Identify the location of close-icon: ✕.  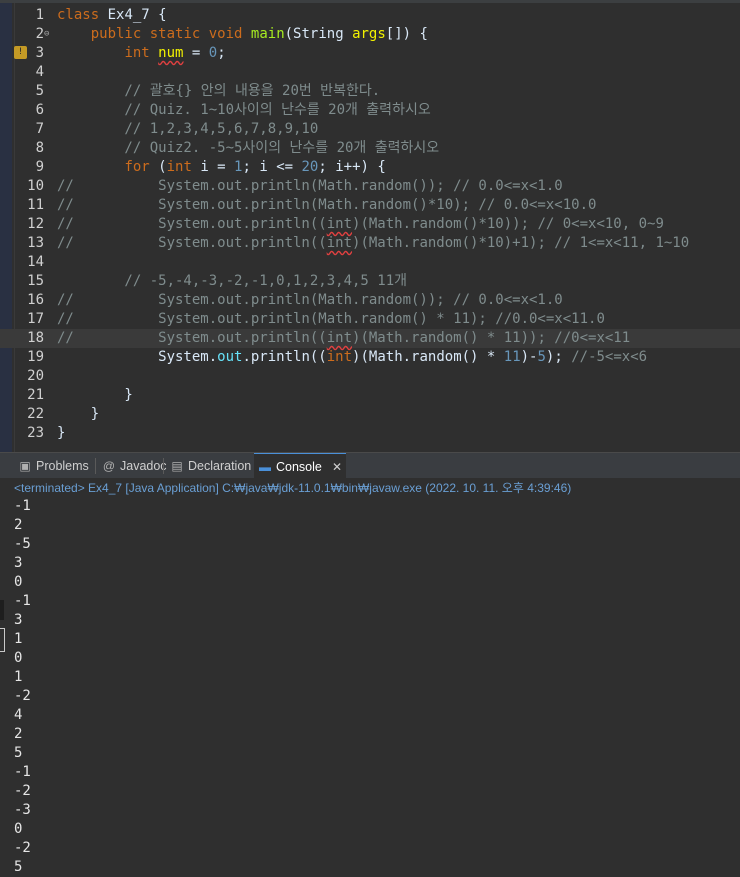
(337, 467).